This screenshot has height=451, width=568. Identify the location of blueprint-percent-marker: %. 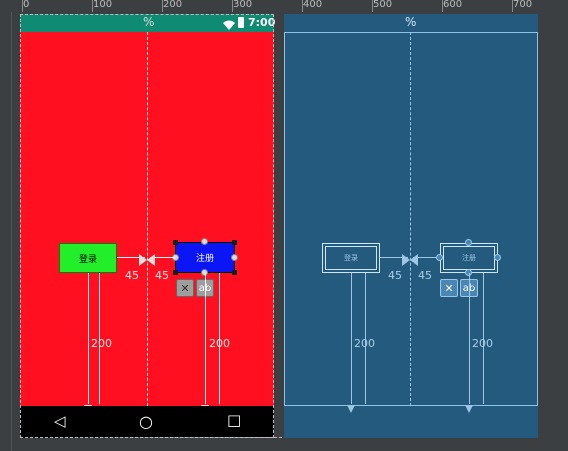
(410, 22).